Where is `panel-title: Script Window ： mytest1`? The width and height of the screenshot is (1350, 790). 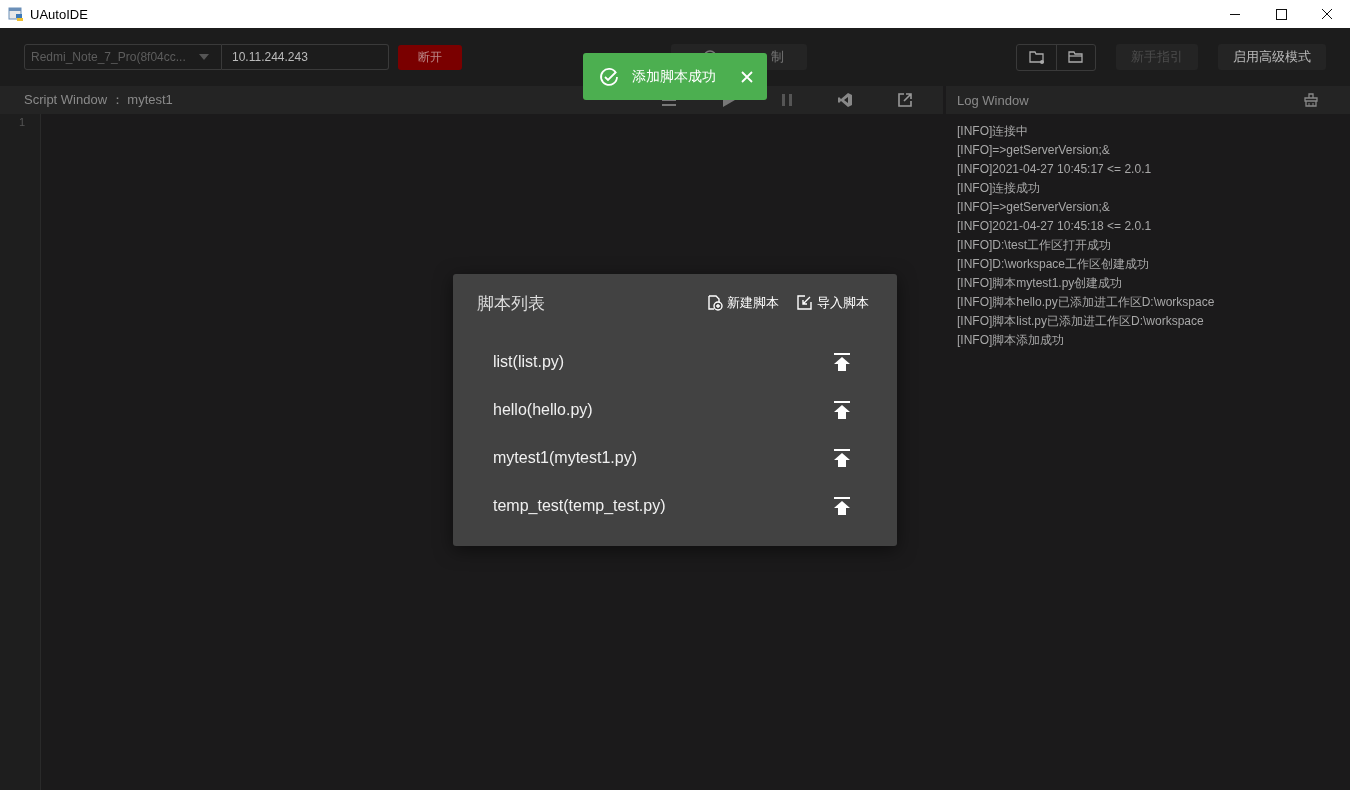
panel-title: Script Window ： mytest1 is located at coordinates (98, 100).